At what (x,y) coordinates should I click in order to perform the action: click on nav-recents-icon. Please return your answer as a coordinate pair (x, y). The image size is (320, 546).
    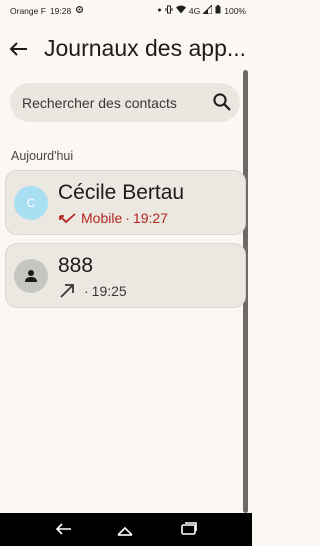
    Looking at the image, I should click on (189, 528).